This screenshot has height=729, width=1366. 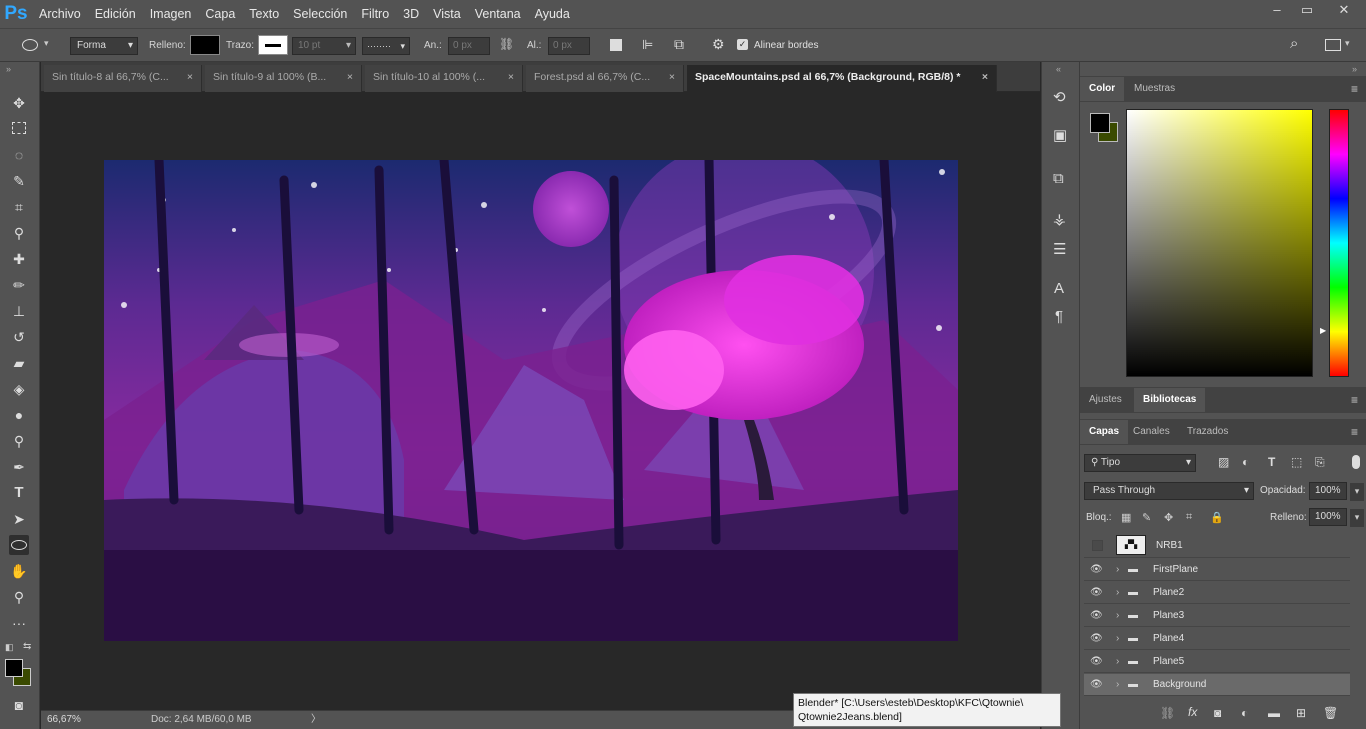 What do you see at coordinates (1059, 97) in the screenshot?
I see `history-panel-icon: ⟲` at bounding box center [1059, 97].